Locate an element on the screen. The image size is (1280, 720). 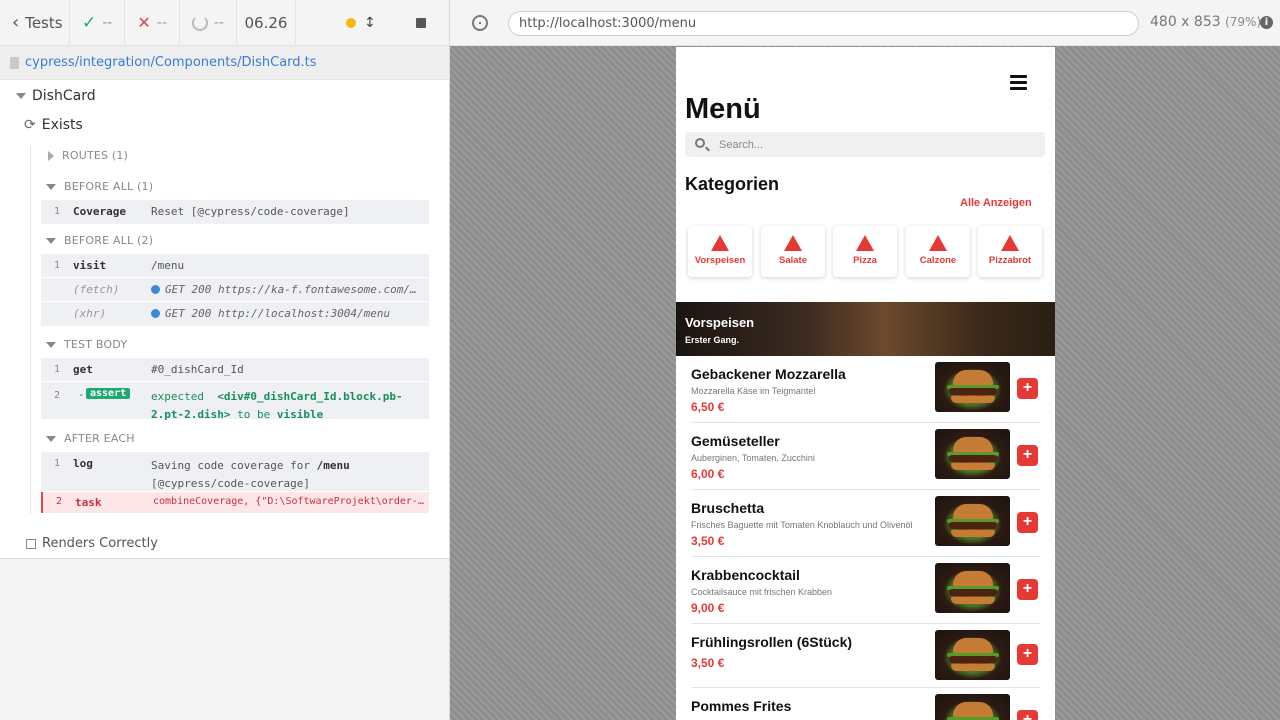
dish-price: 6,50 € is located at coordinates (708, 407).